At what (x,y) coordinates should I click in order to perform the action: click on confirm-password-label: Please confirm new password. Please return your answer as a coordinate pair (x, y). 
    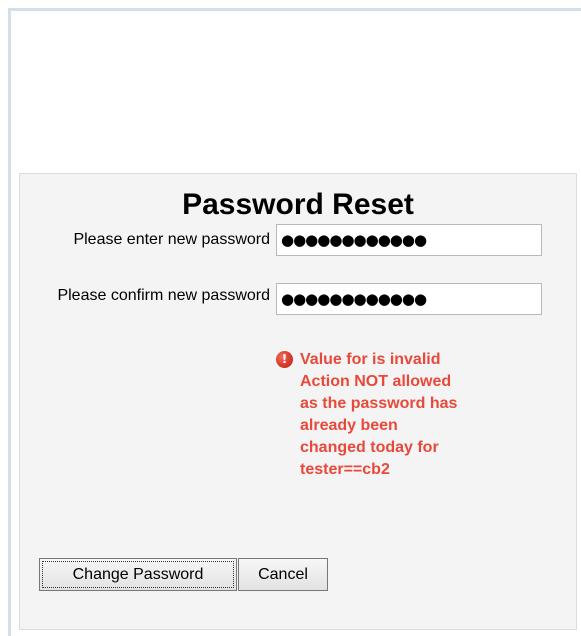
    Looking at the image, I should click on (163, 295).